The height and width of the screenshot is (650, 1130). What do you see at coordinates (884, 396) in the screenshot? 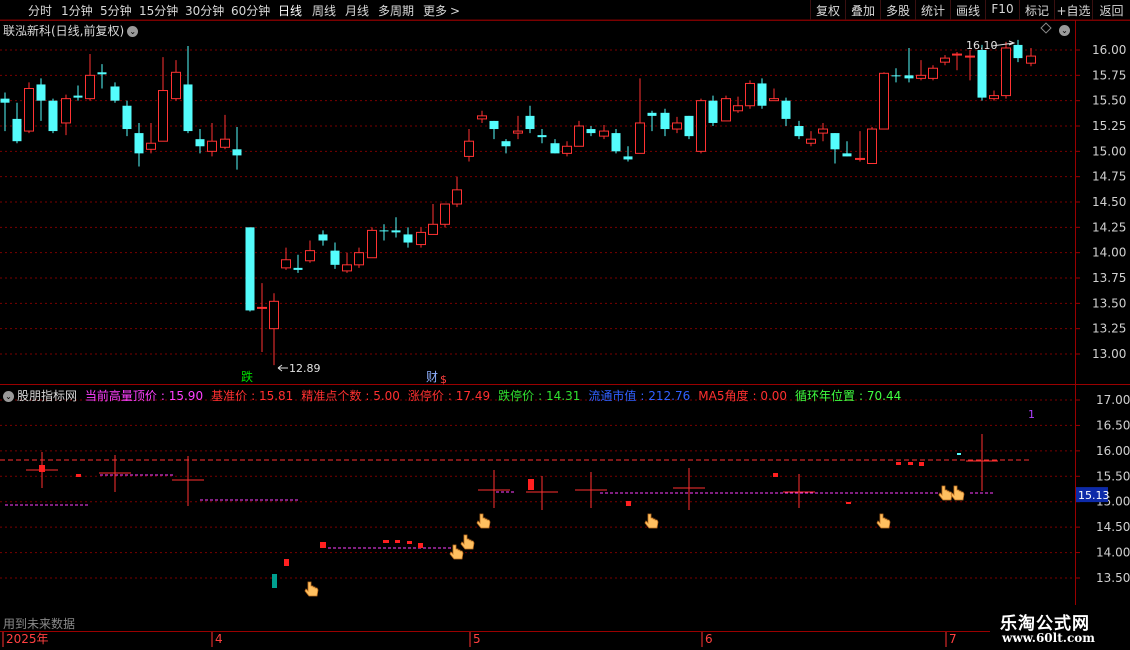
I see `indicator-field-value: 70.44` at bounding box center [884, 396].